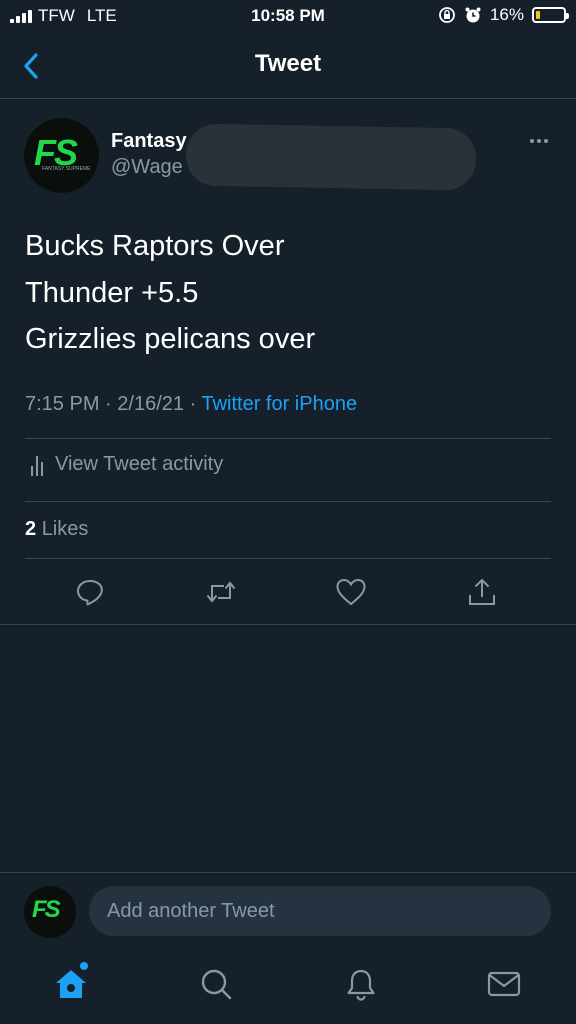 Image resolution: width=576 pixels, height=1024 pixels. What do you see at coordinates (170, 339) in the screenshot?
I see `tweet-line: Grizzlies pelicans over` at bounding box center [170, 339].